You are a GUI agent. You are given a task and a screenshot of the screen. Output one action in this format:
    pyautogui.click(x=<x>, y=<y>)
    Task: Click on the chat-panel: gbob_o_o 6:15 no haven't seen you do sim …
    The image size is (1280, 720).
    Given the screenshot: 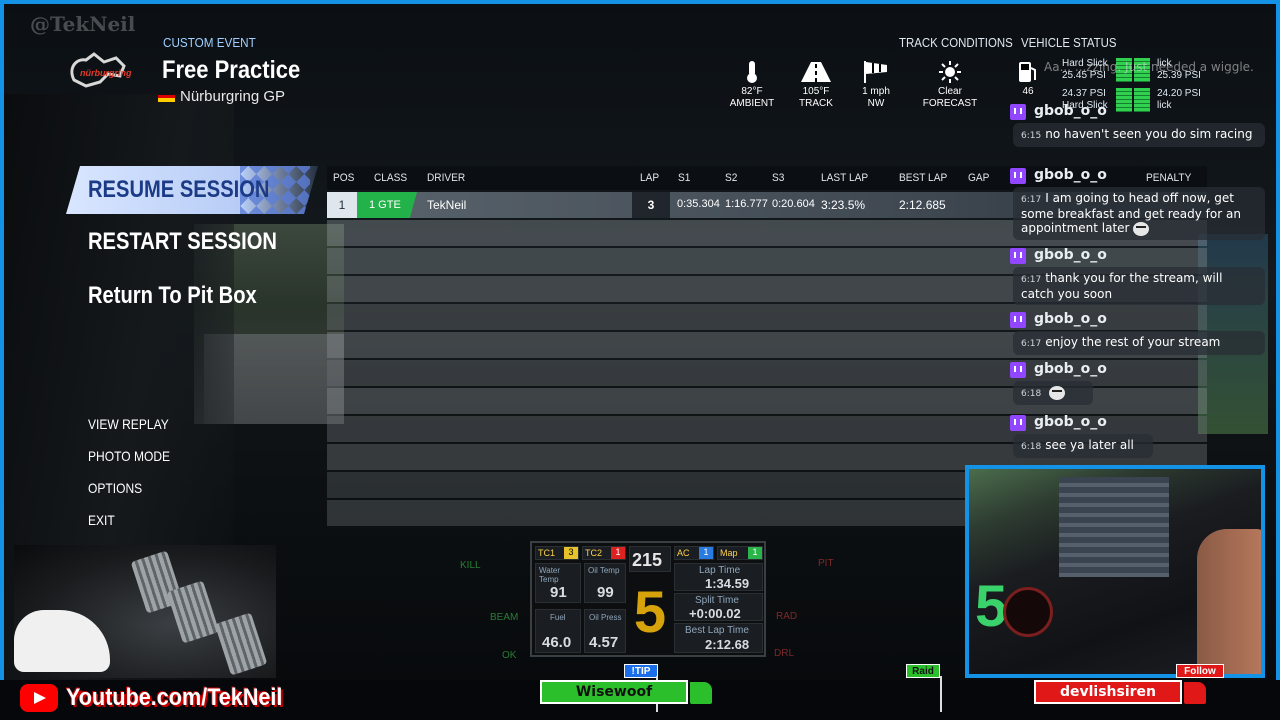 What is the action you would take?
    pyautogui.click(x=1139, y=257)
    